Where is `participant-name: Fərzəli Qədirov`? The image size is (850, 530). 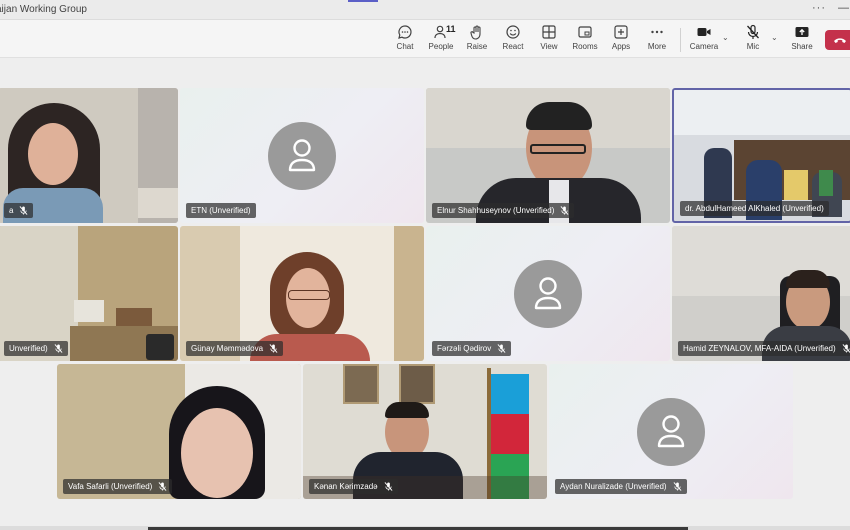
participant-name: Fərzəli Qədirov is located at coordinates (464, 348).